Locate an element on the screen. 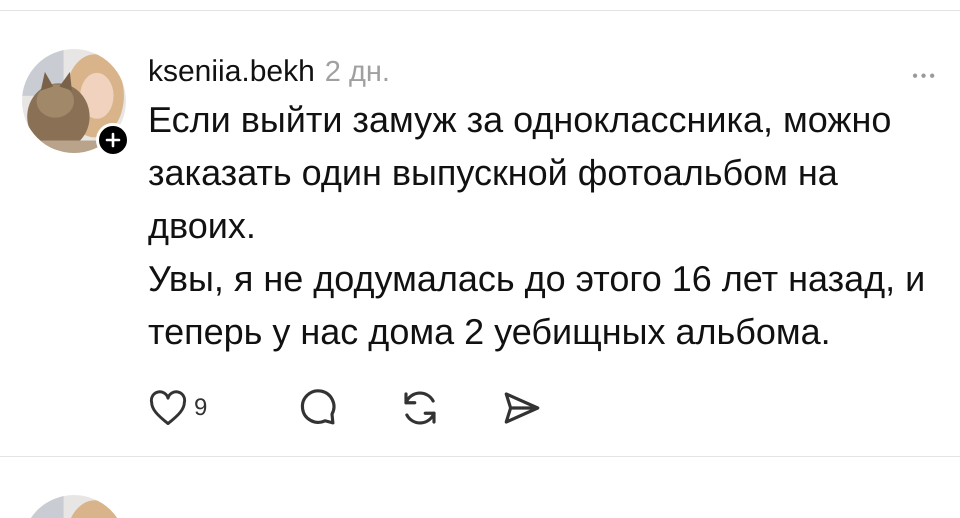 The height and width of the screenshot is (518, 960). username: kseniia.bekh is located at coordinates (231, 71).